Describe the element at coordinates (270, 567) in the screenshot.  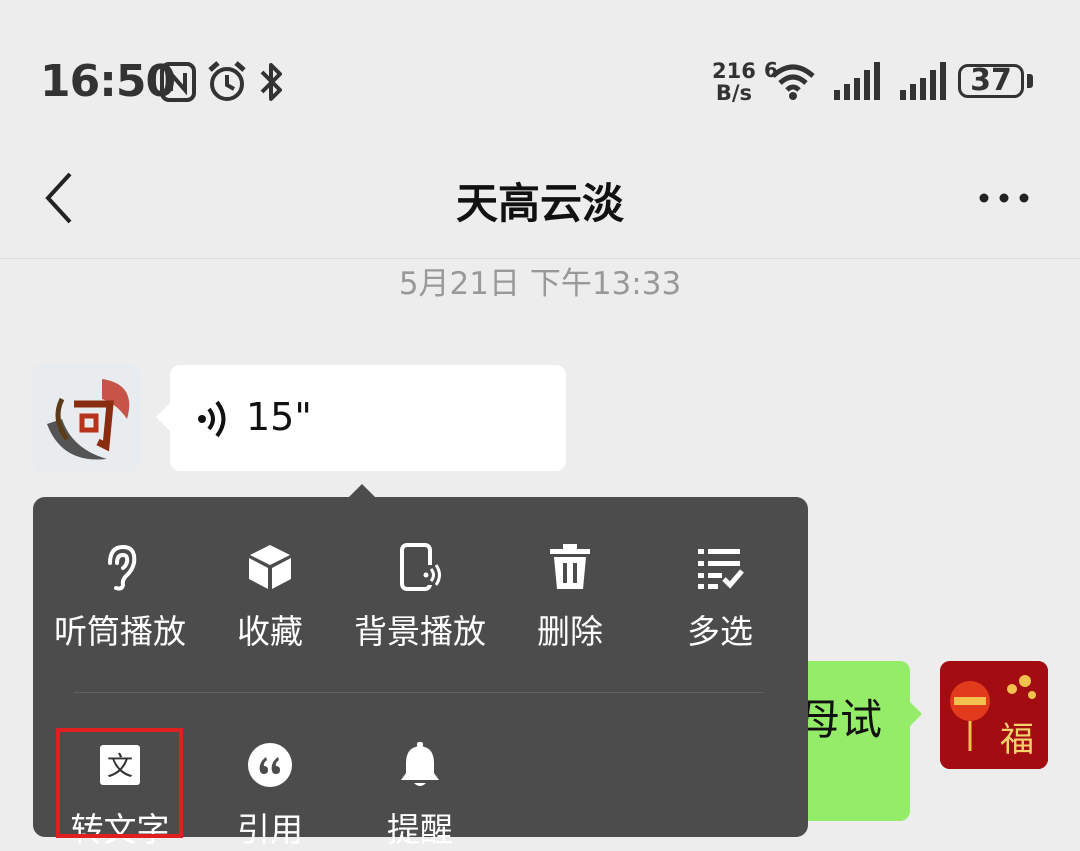
I see `cube-icon` at that location.